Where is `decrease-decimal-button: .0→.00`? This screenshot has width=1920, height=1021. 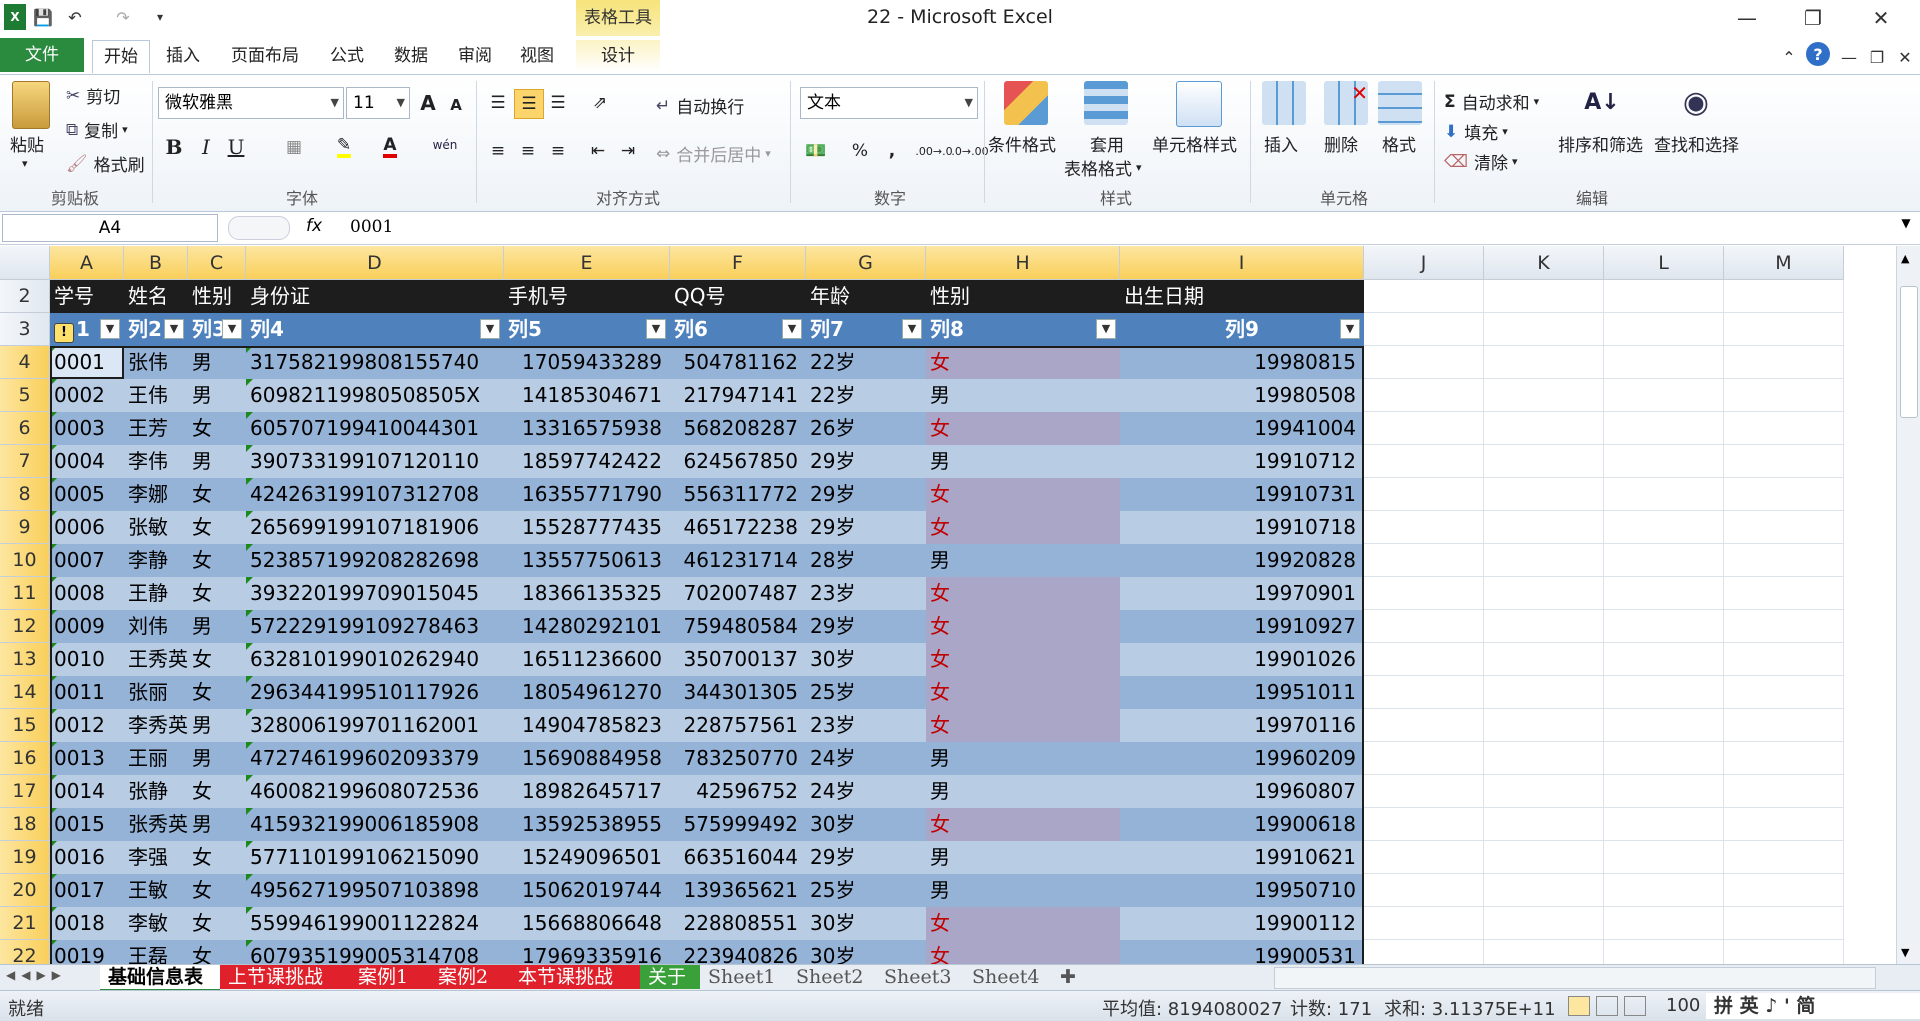
decrease-decimal-button: .0→.00 is located at coordinates (969, 151).